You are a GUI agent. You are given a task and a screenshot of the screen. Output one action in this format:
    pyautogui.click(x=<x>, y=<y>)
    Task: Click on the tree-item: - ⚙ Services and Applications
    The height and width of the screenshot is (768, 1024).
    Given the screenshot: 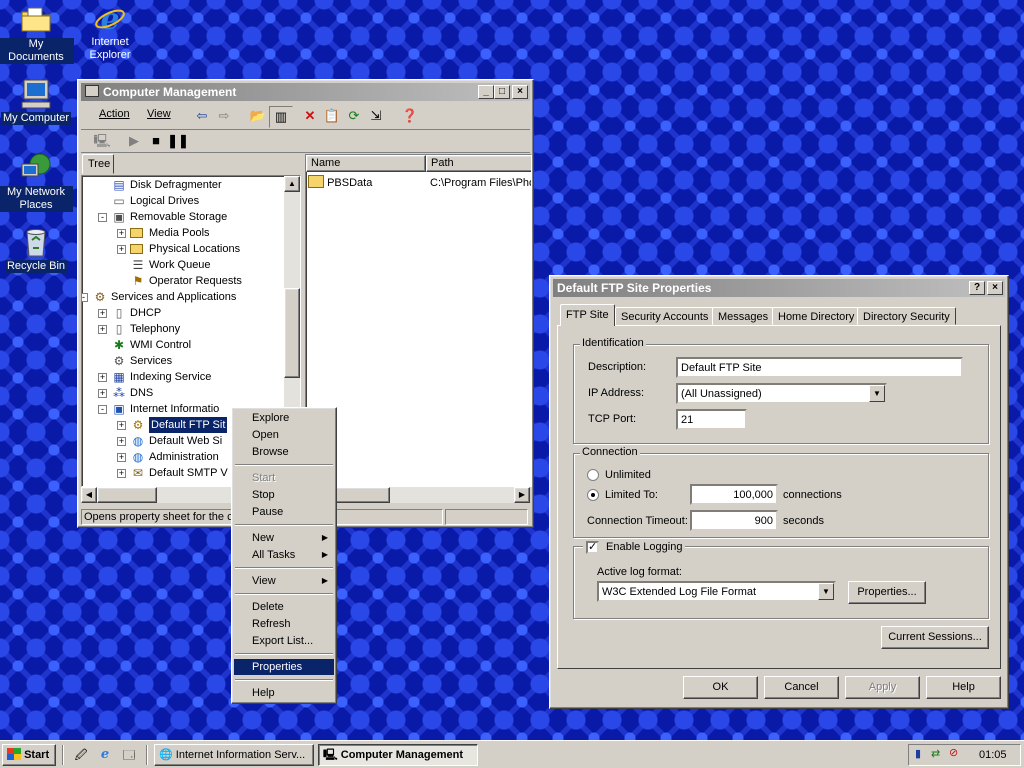 What is the action you would take?
    pyautogui.click(x=182, y=297)
    